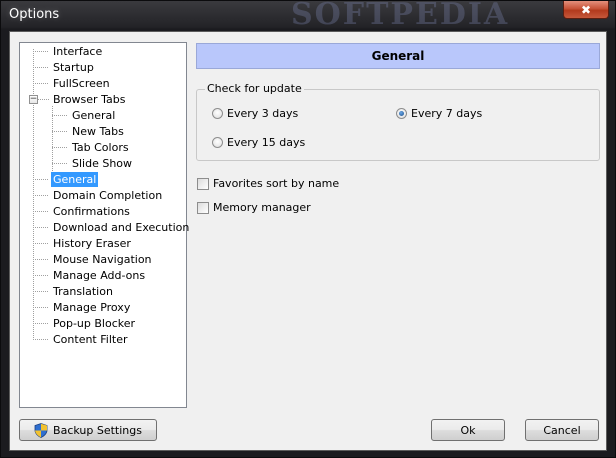 The image size is (616, 458). I want to click on tree-item-history-eraser: History Eraser, so click(92, 243).